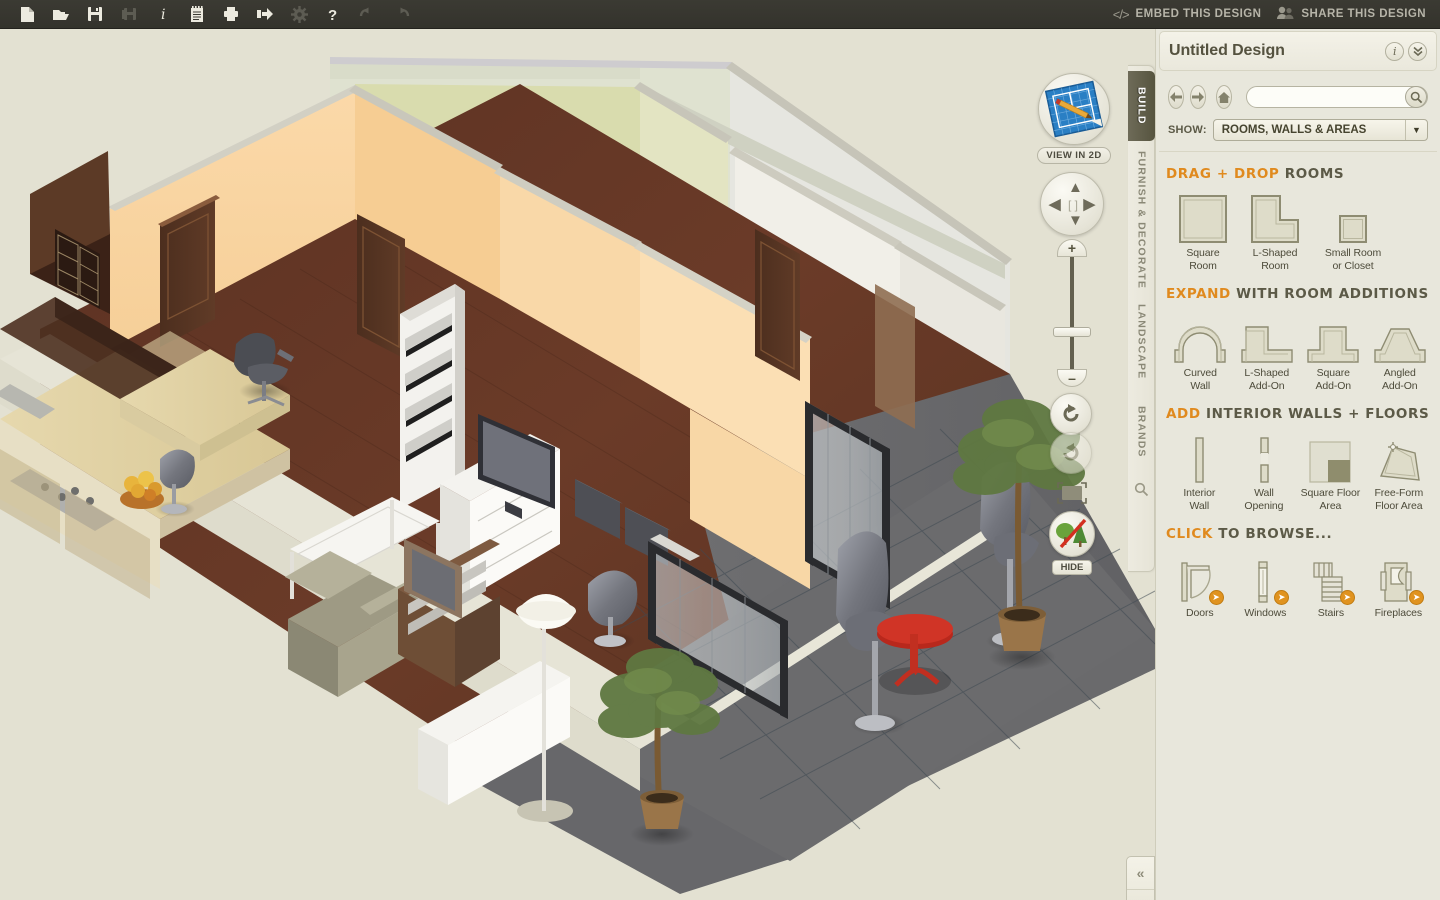 The image size is (1440, 900). I want to click on zoom-out-button: –, so click(1072, 378).